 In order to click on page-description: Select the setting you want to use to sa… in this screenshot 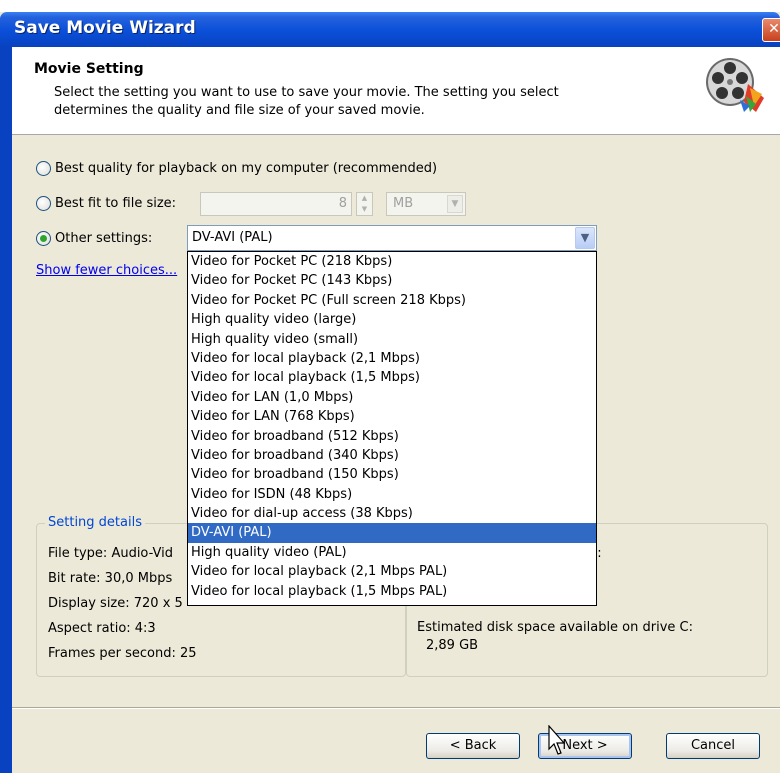, I will do `click(306, 101)`.